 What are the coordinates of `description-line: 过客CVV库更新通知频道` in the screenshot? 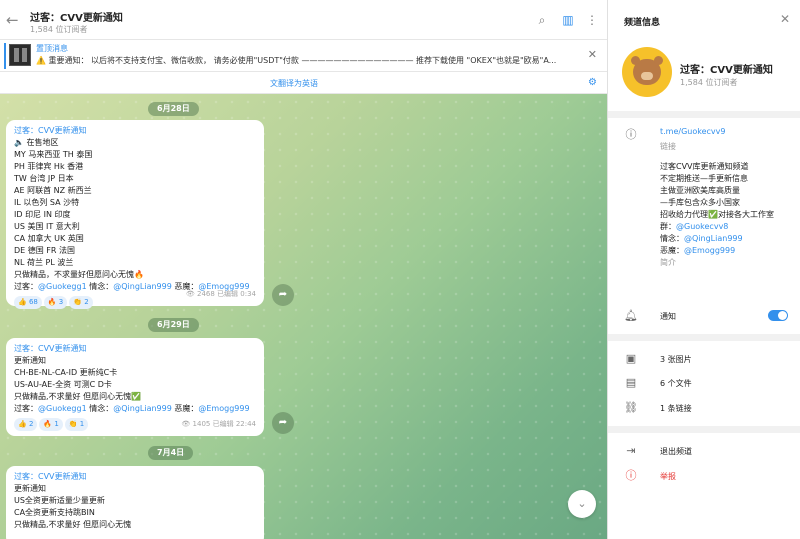 It's located at (704, 166).